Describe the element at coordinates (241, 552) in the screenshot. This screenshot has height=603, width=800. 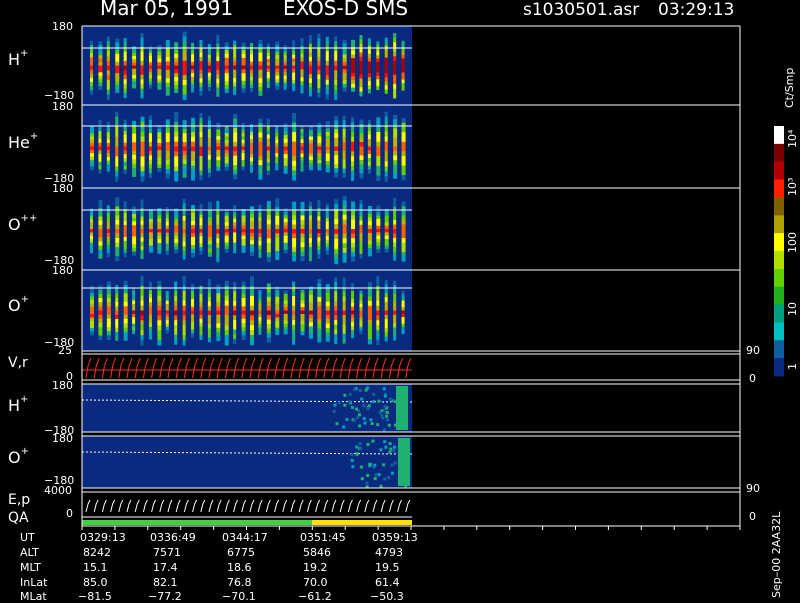
I see `ephem-cell: 6775` at that location.